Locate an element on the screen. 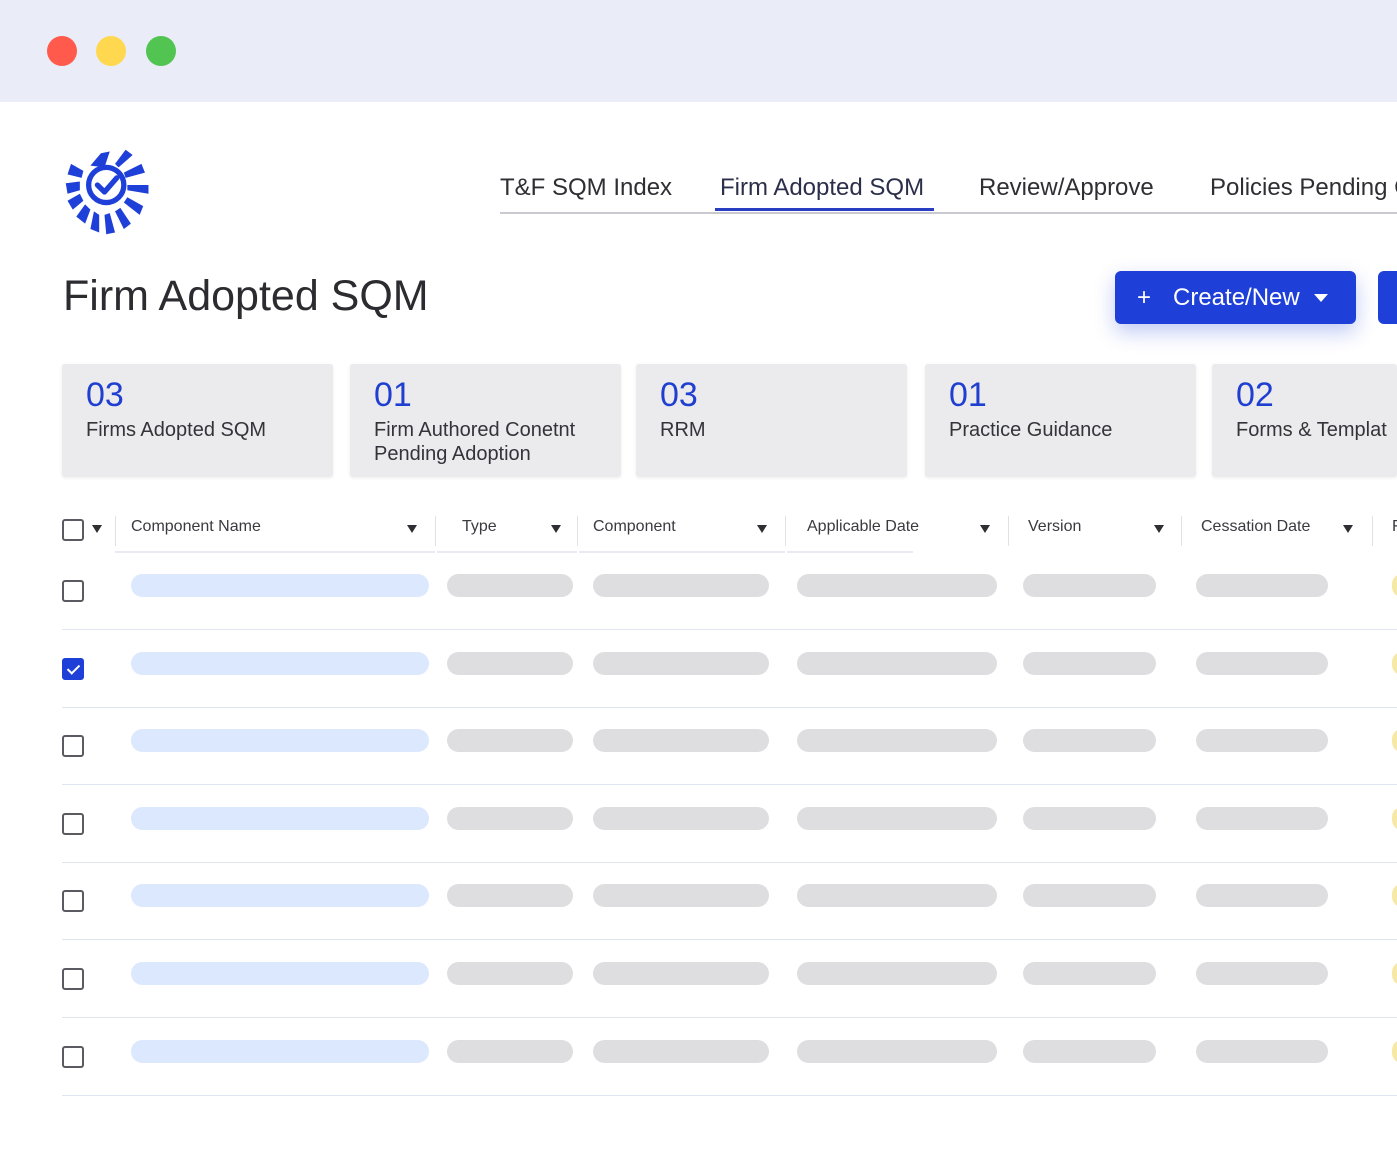  card-label: RRM is located at coordinates (683, 430).